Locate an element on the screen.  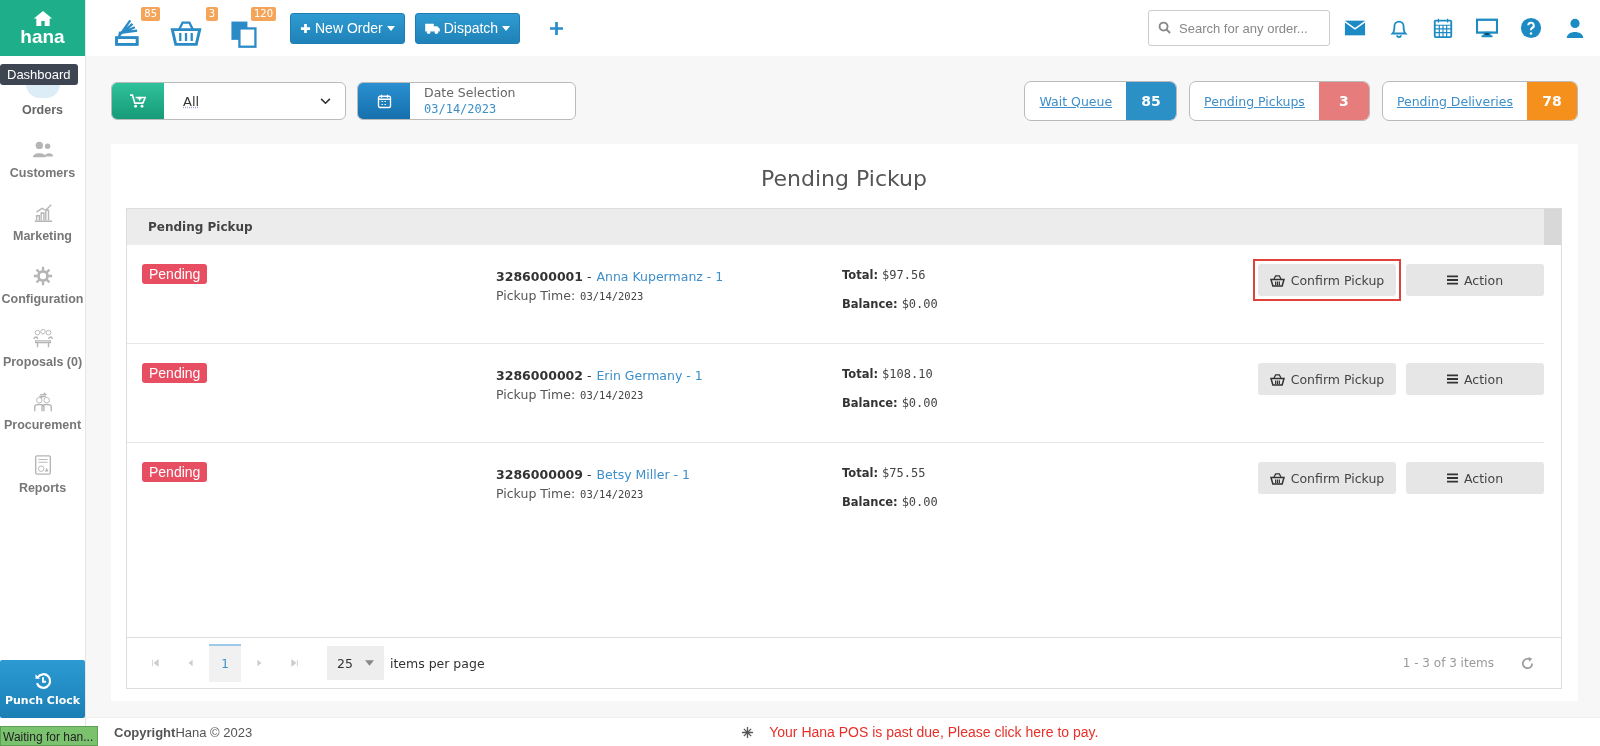
field-value: $108.10 is located at coordinates (907, 374).